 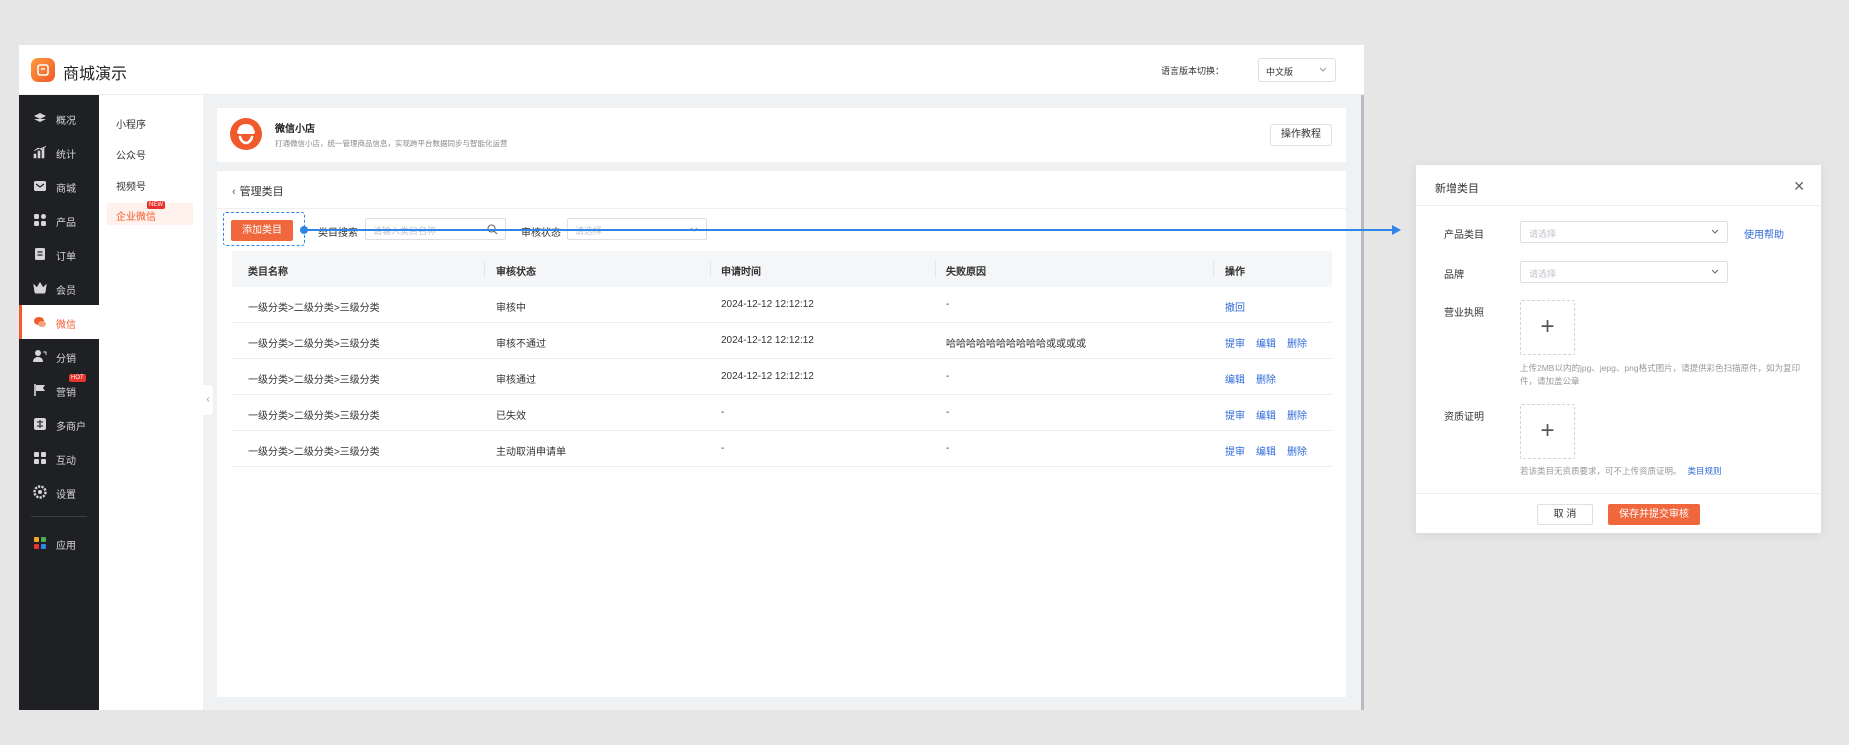 I want to click on sidebar-item-multi-merchant: 多商户, so click(x=59, y=424).